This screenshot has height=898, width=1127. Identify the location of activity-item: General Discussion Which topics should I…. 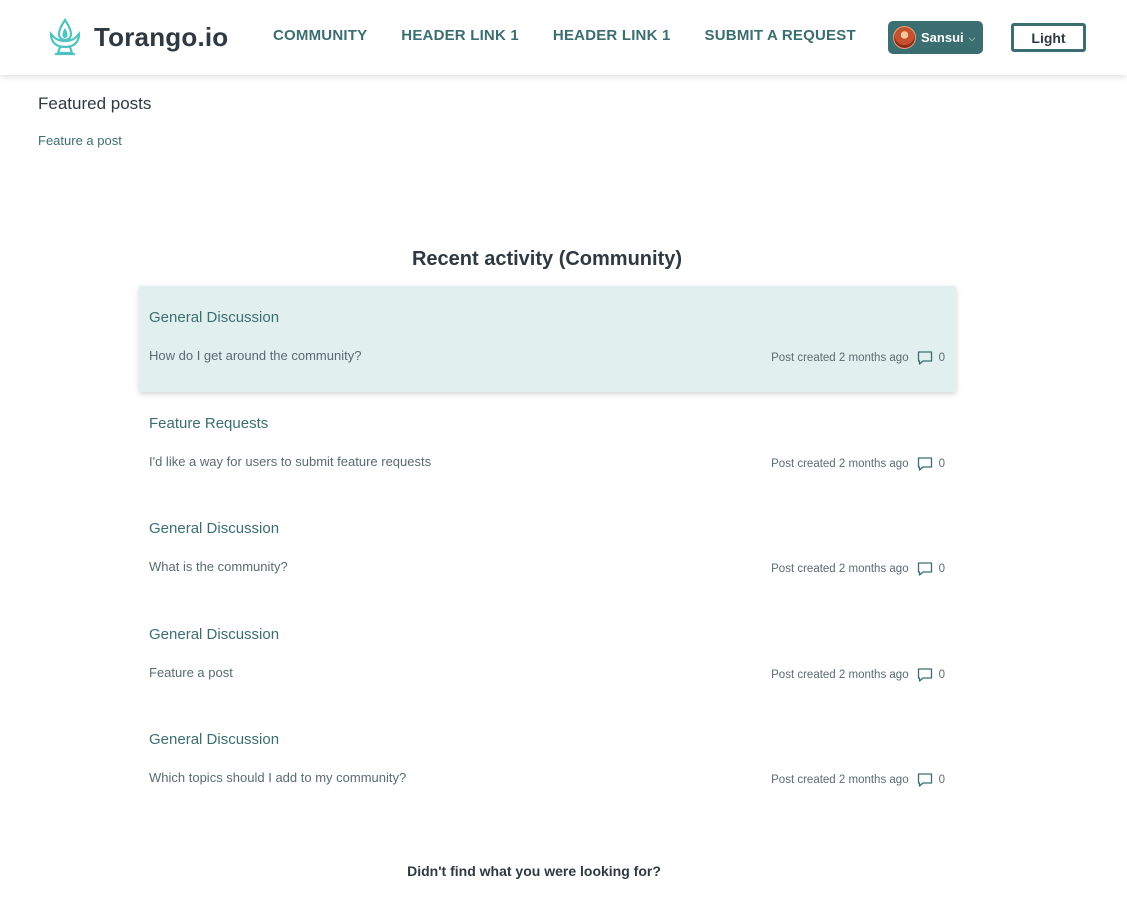
(547, 761).